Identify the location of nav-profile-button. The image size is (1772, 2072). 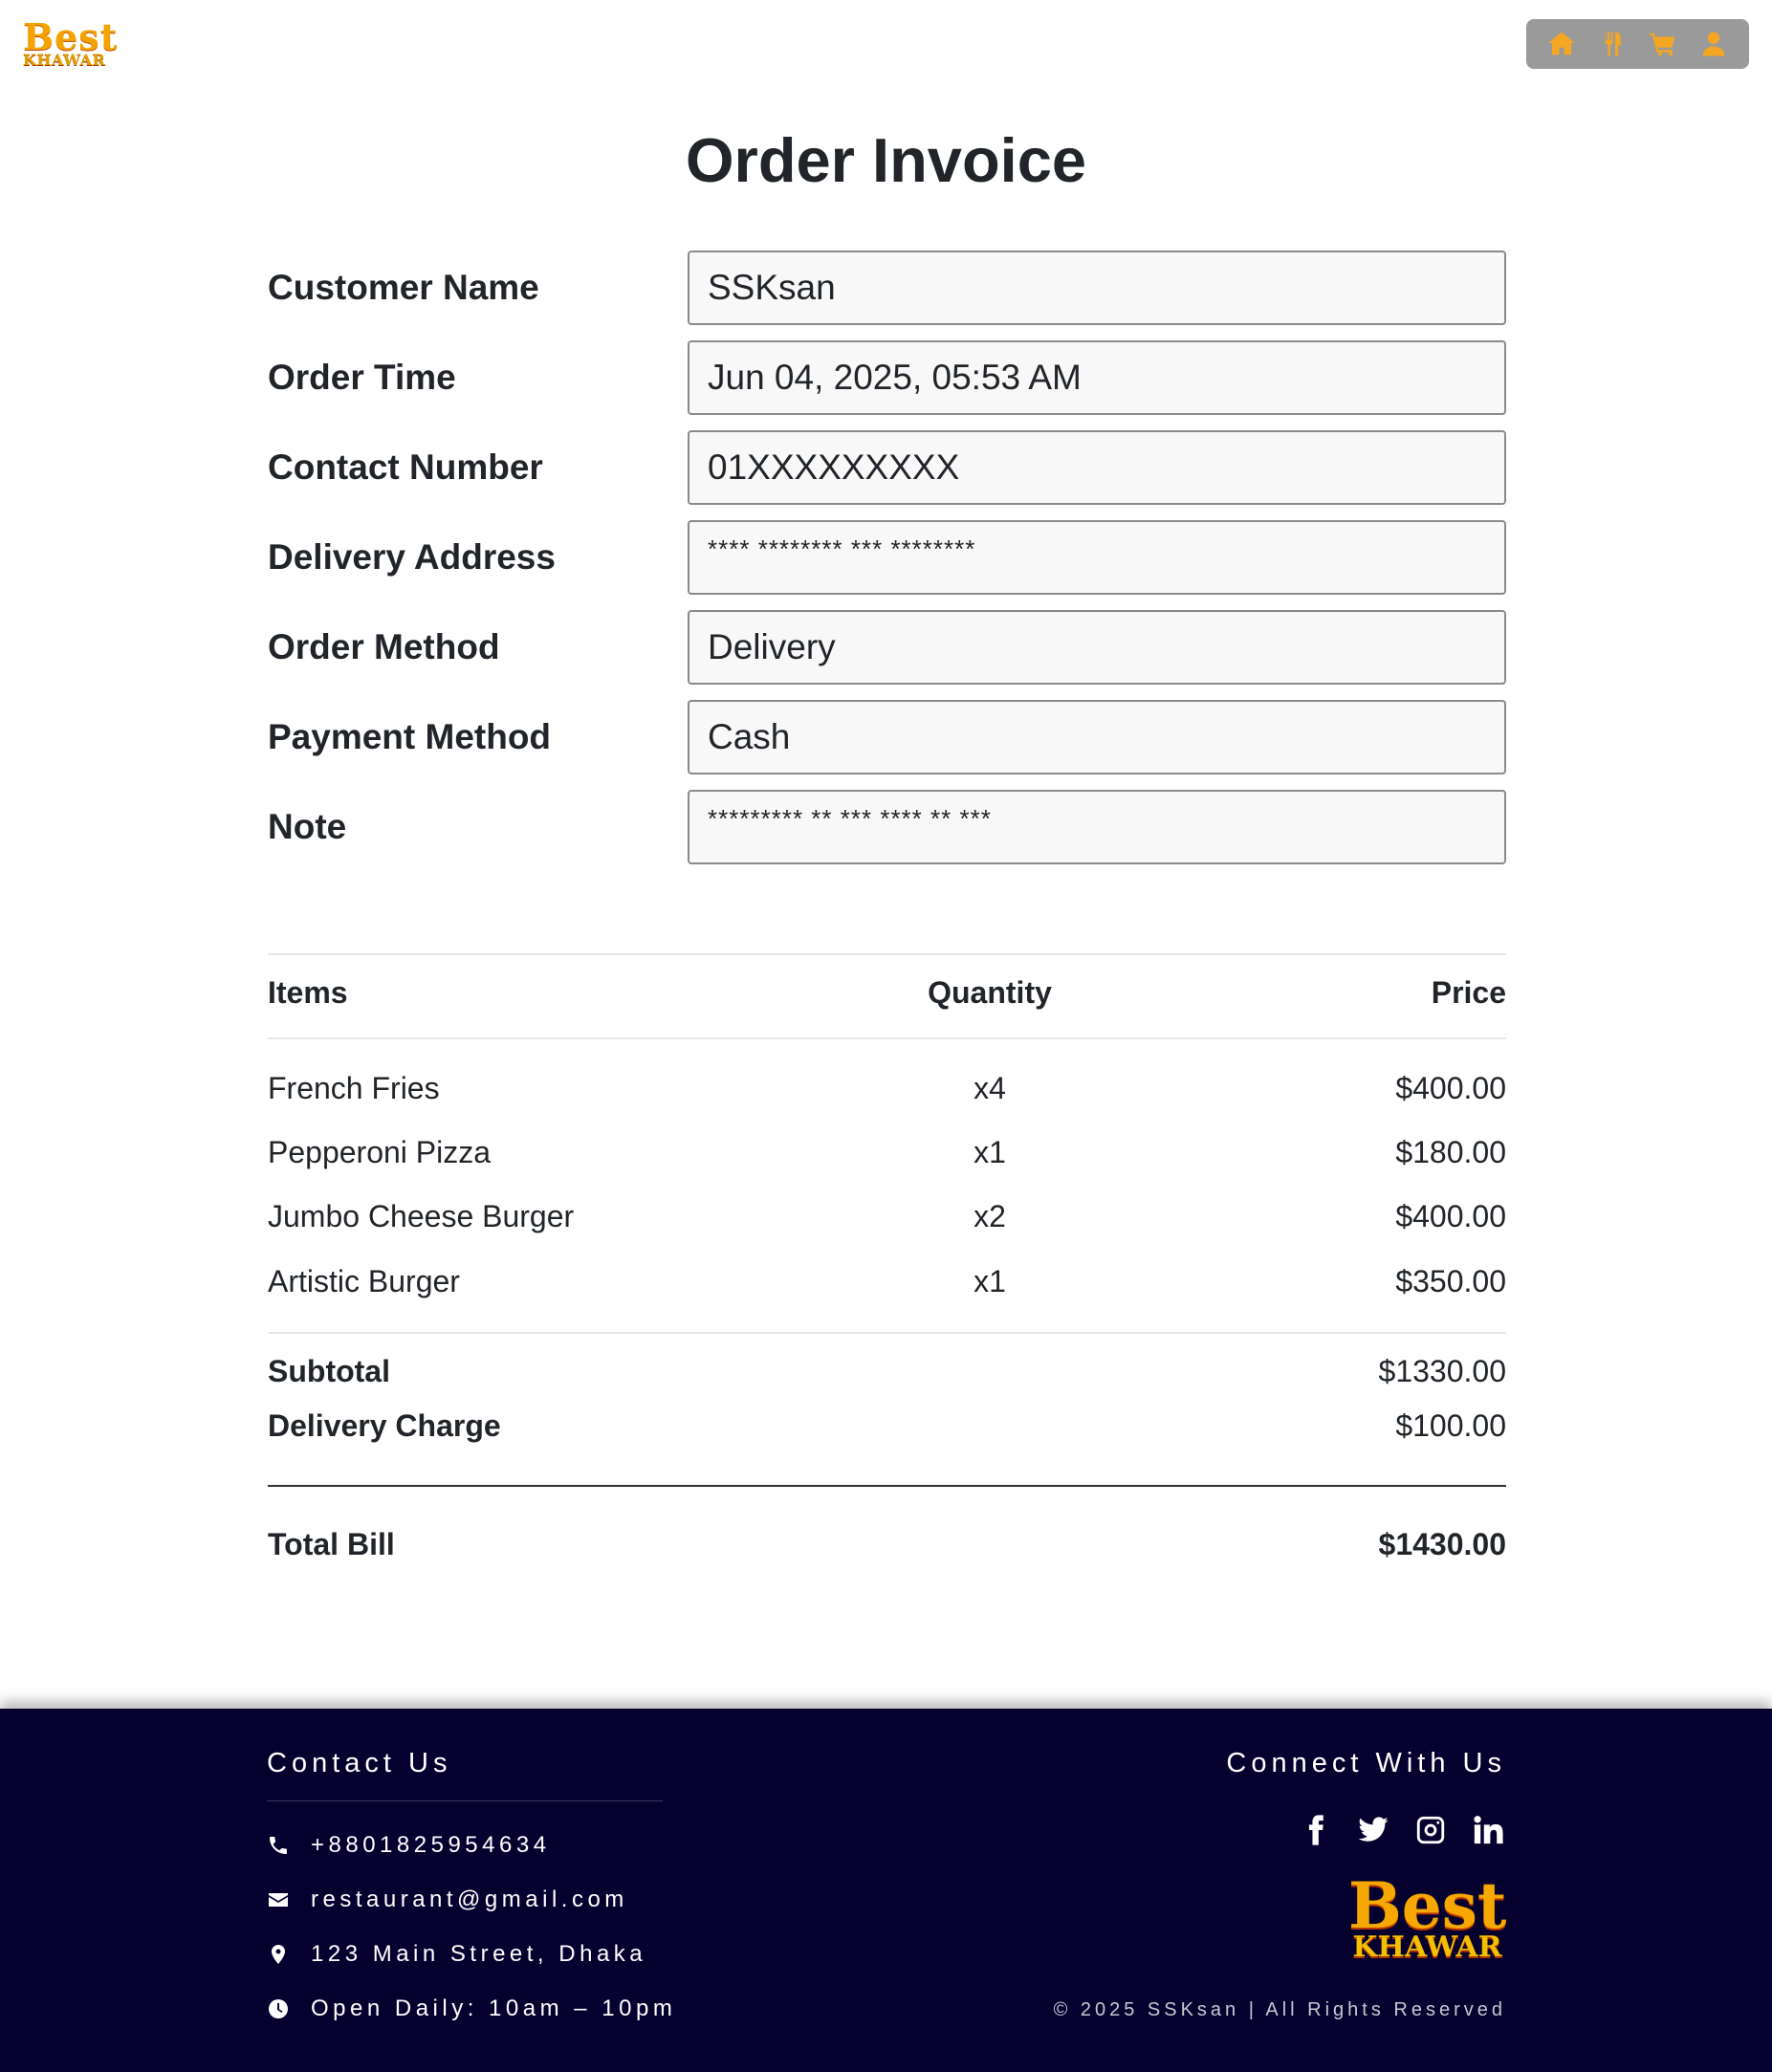
(1714, 44).